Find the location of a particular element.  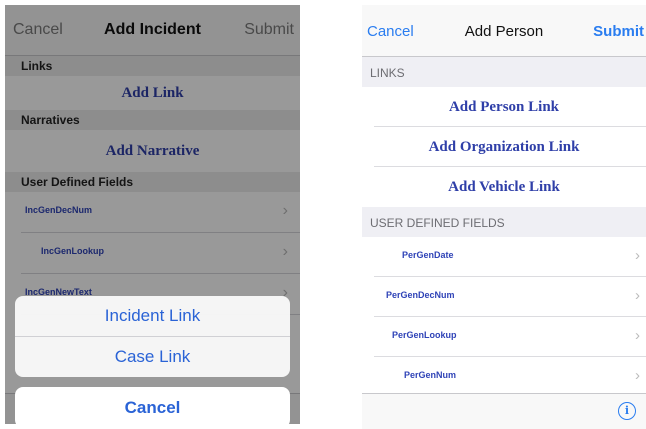

field-label: PerGenNum is located at coordinates (430, 375).